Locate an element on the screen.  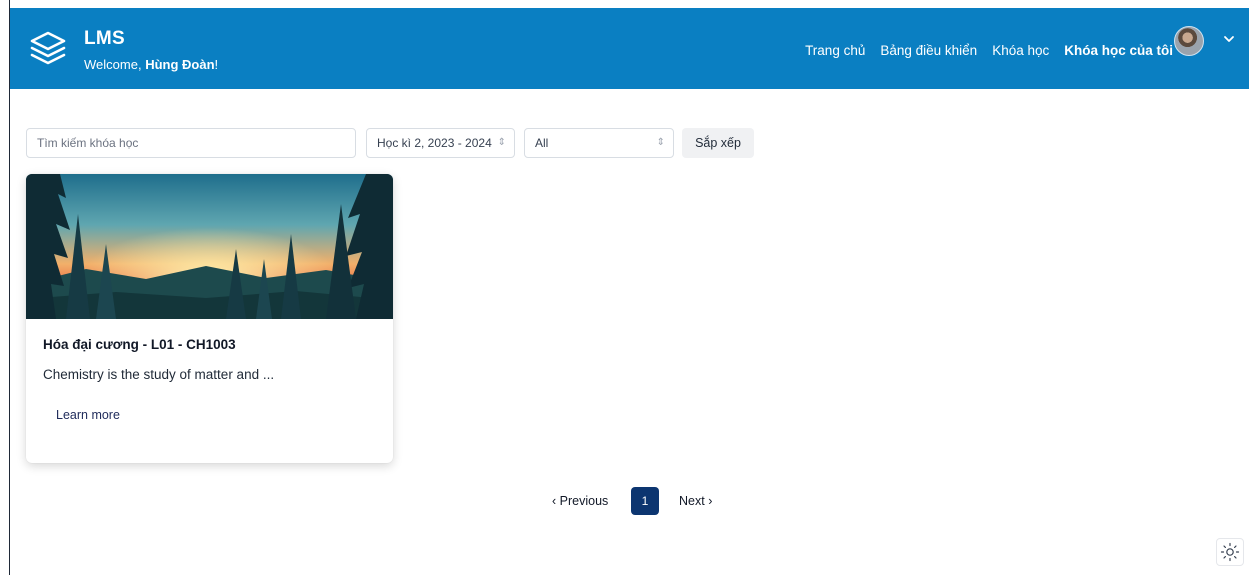
course-thumbnail-image is located at coordinates (209, 246).